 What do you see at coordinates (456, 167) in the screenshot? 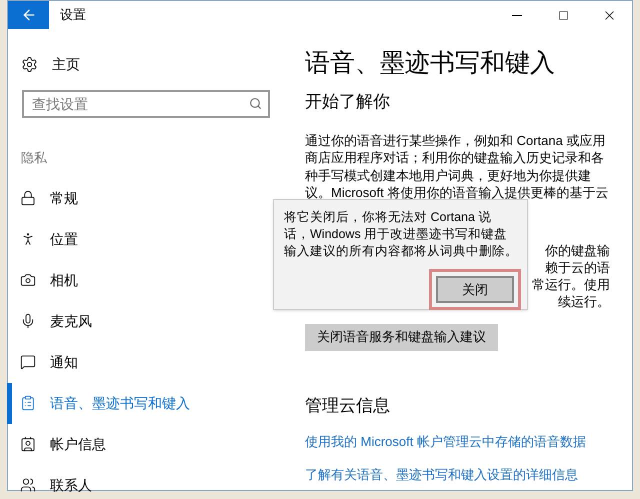
I see `description-paragraph: 通过你的语音进行某些操作，例如和 Cortana 或应用 商店应用程序对话；利用你的键盘输入历史记录和各 种手写模式创建本地用户词典，更好地为你提供建 议。Microsoft 将使用你的语音输入提供更棒的基于云` at bounding box center [456, 167].